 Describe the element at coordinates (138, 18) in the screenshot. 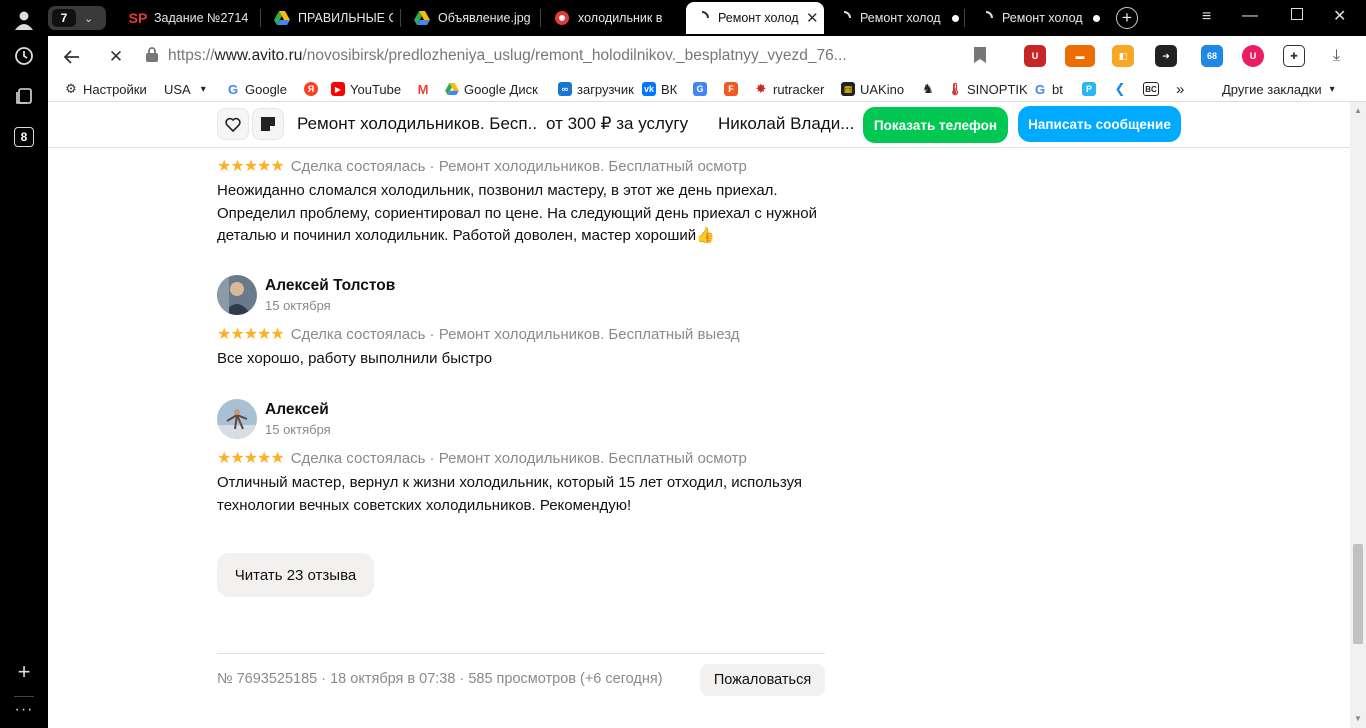

I see `sp-icon: SP` at that location.